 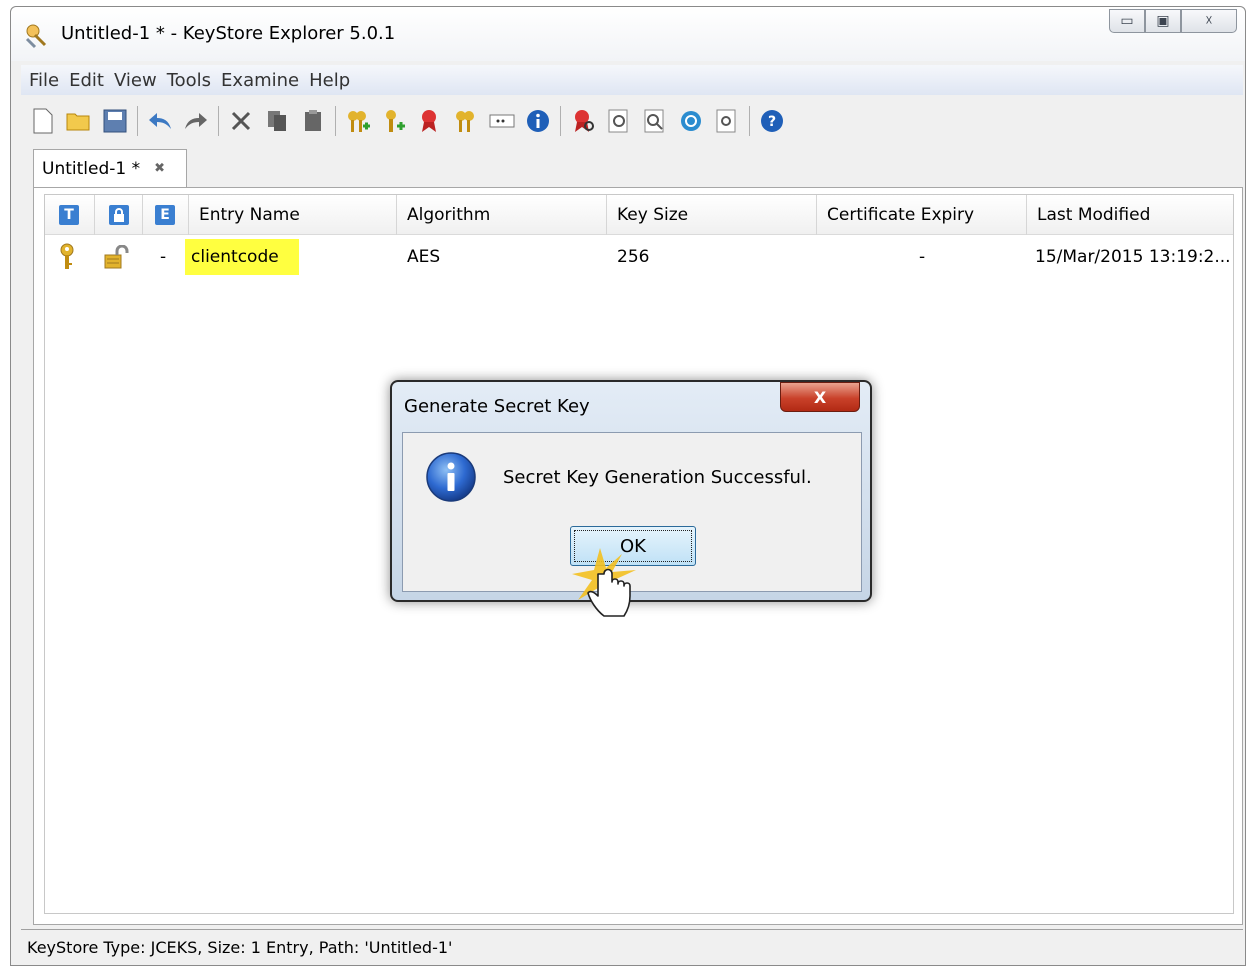 What do you see at coordinates (36, 36) in the screenshot?
I see `keystore-explorer-app-icon` at bounding box center [36, 36].